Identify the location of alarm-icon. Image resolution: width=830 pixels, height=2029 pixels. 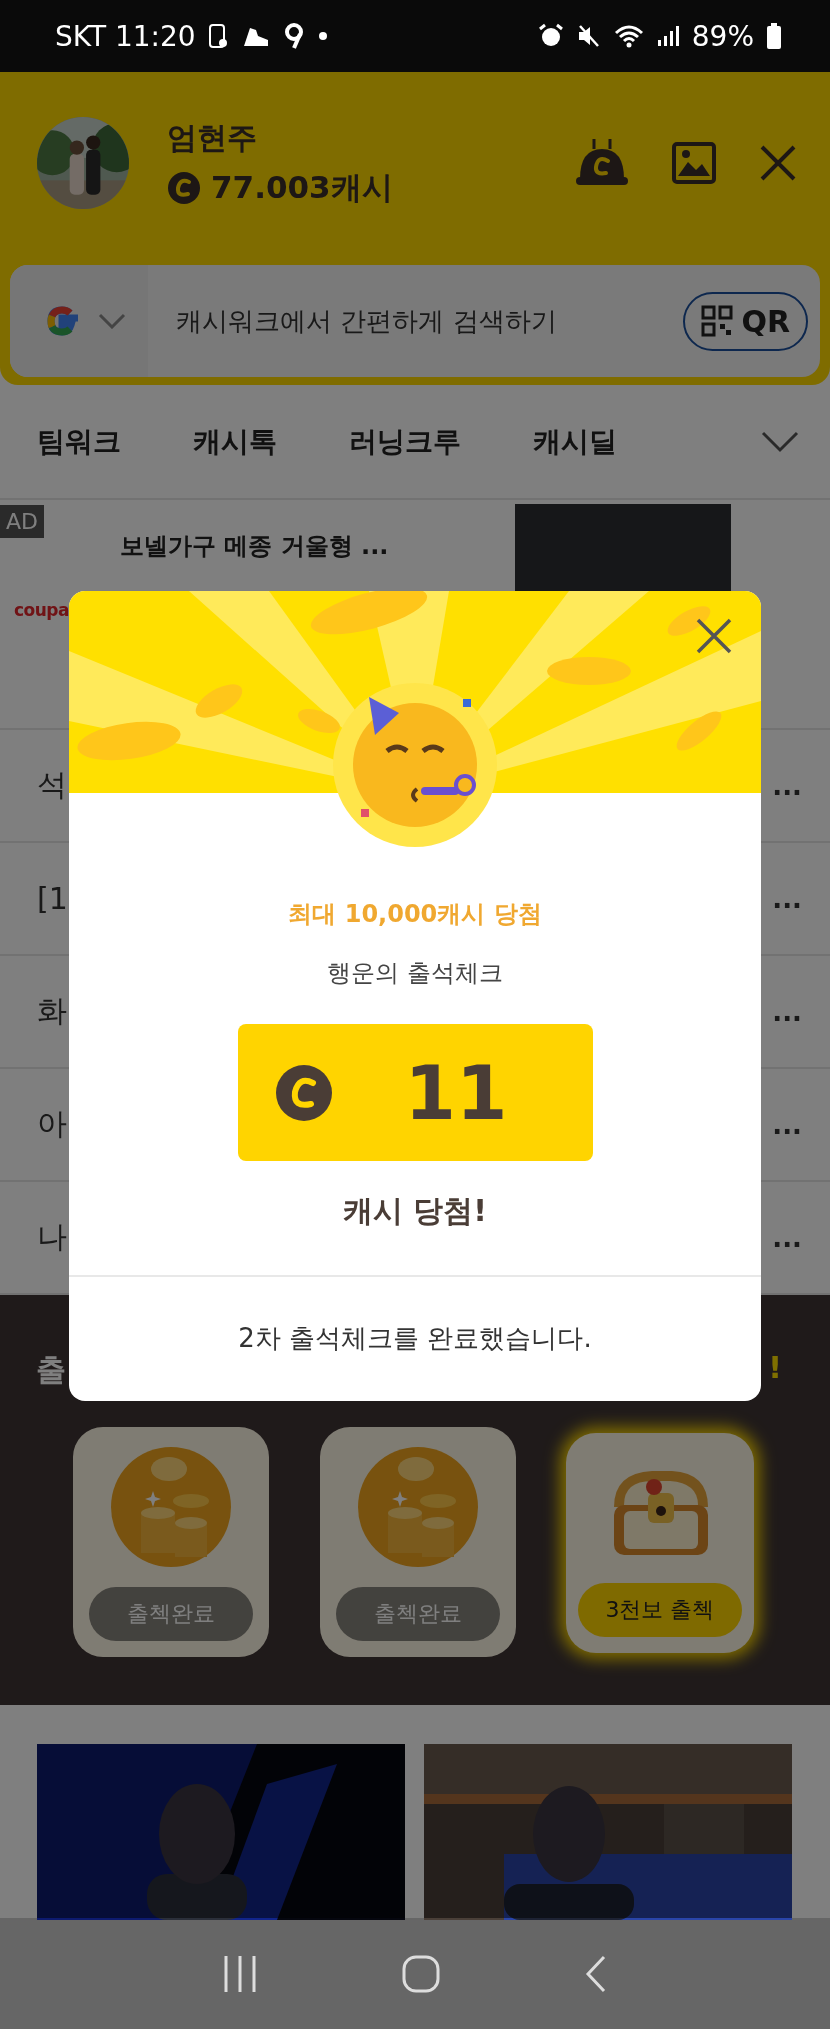
(550, 36).